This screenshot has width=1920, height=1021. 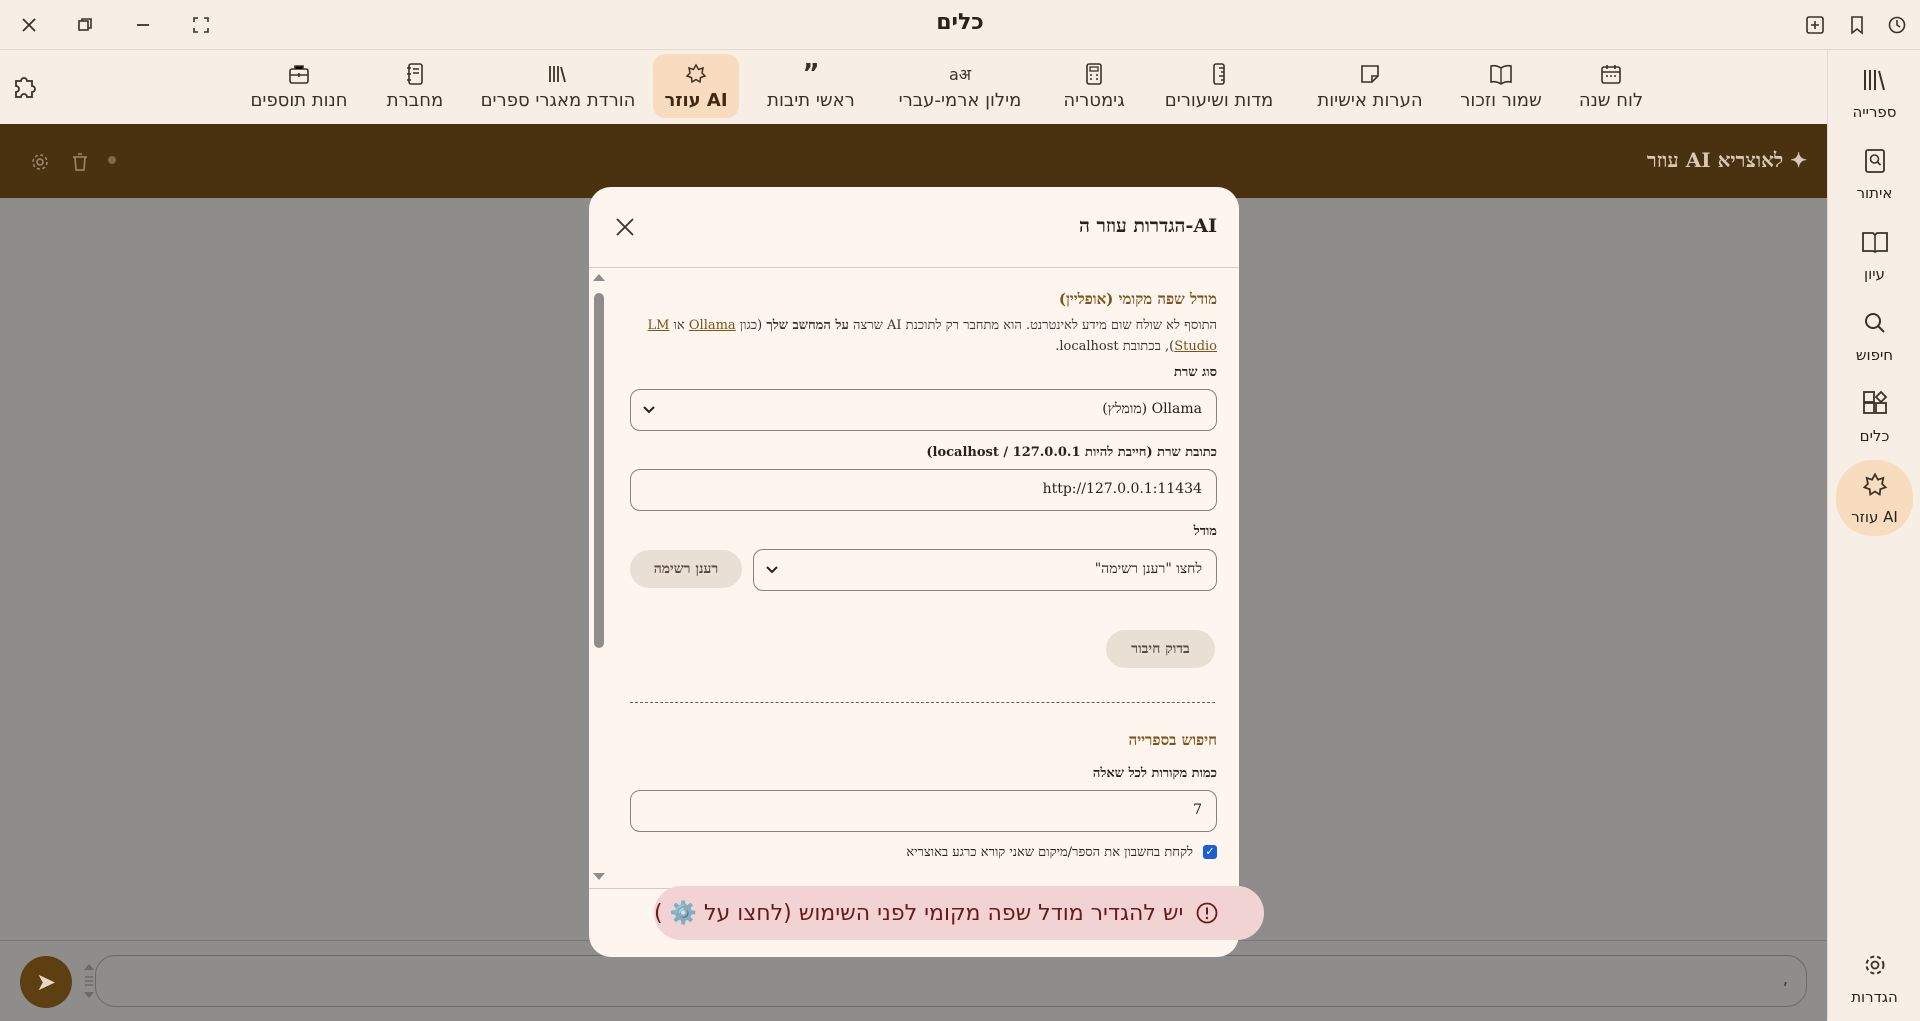 What do you see at coordinates (923, 410) in the screenshot?
I see `server-type-select: Ollama (מומלץ)` at bounding box center [923, 410].